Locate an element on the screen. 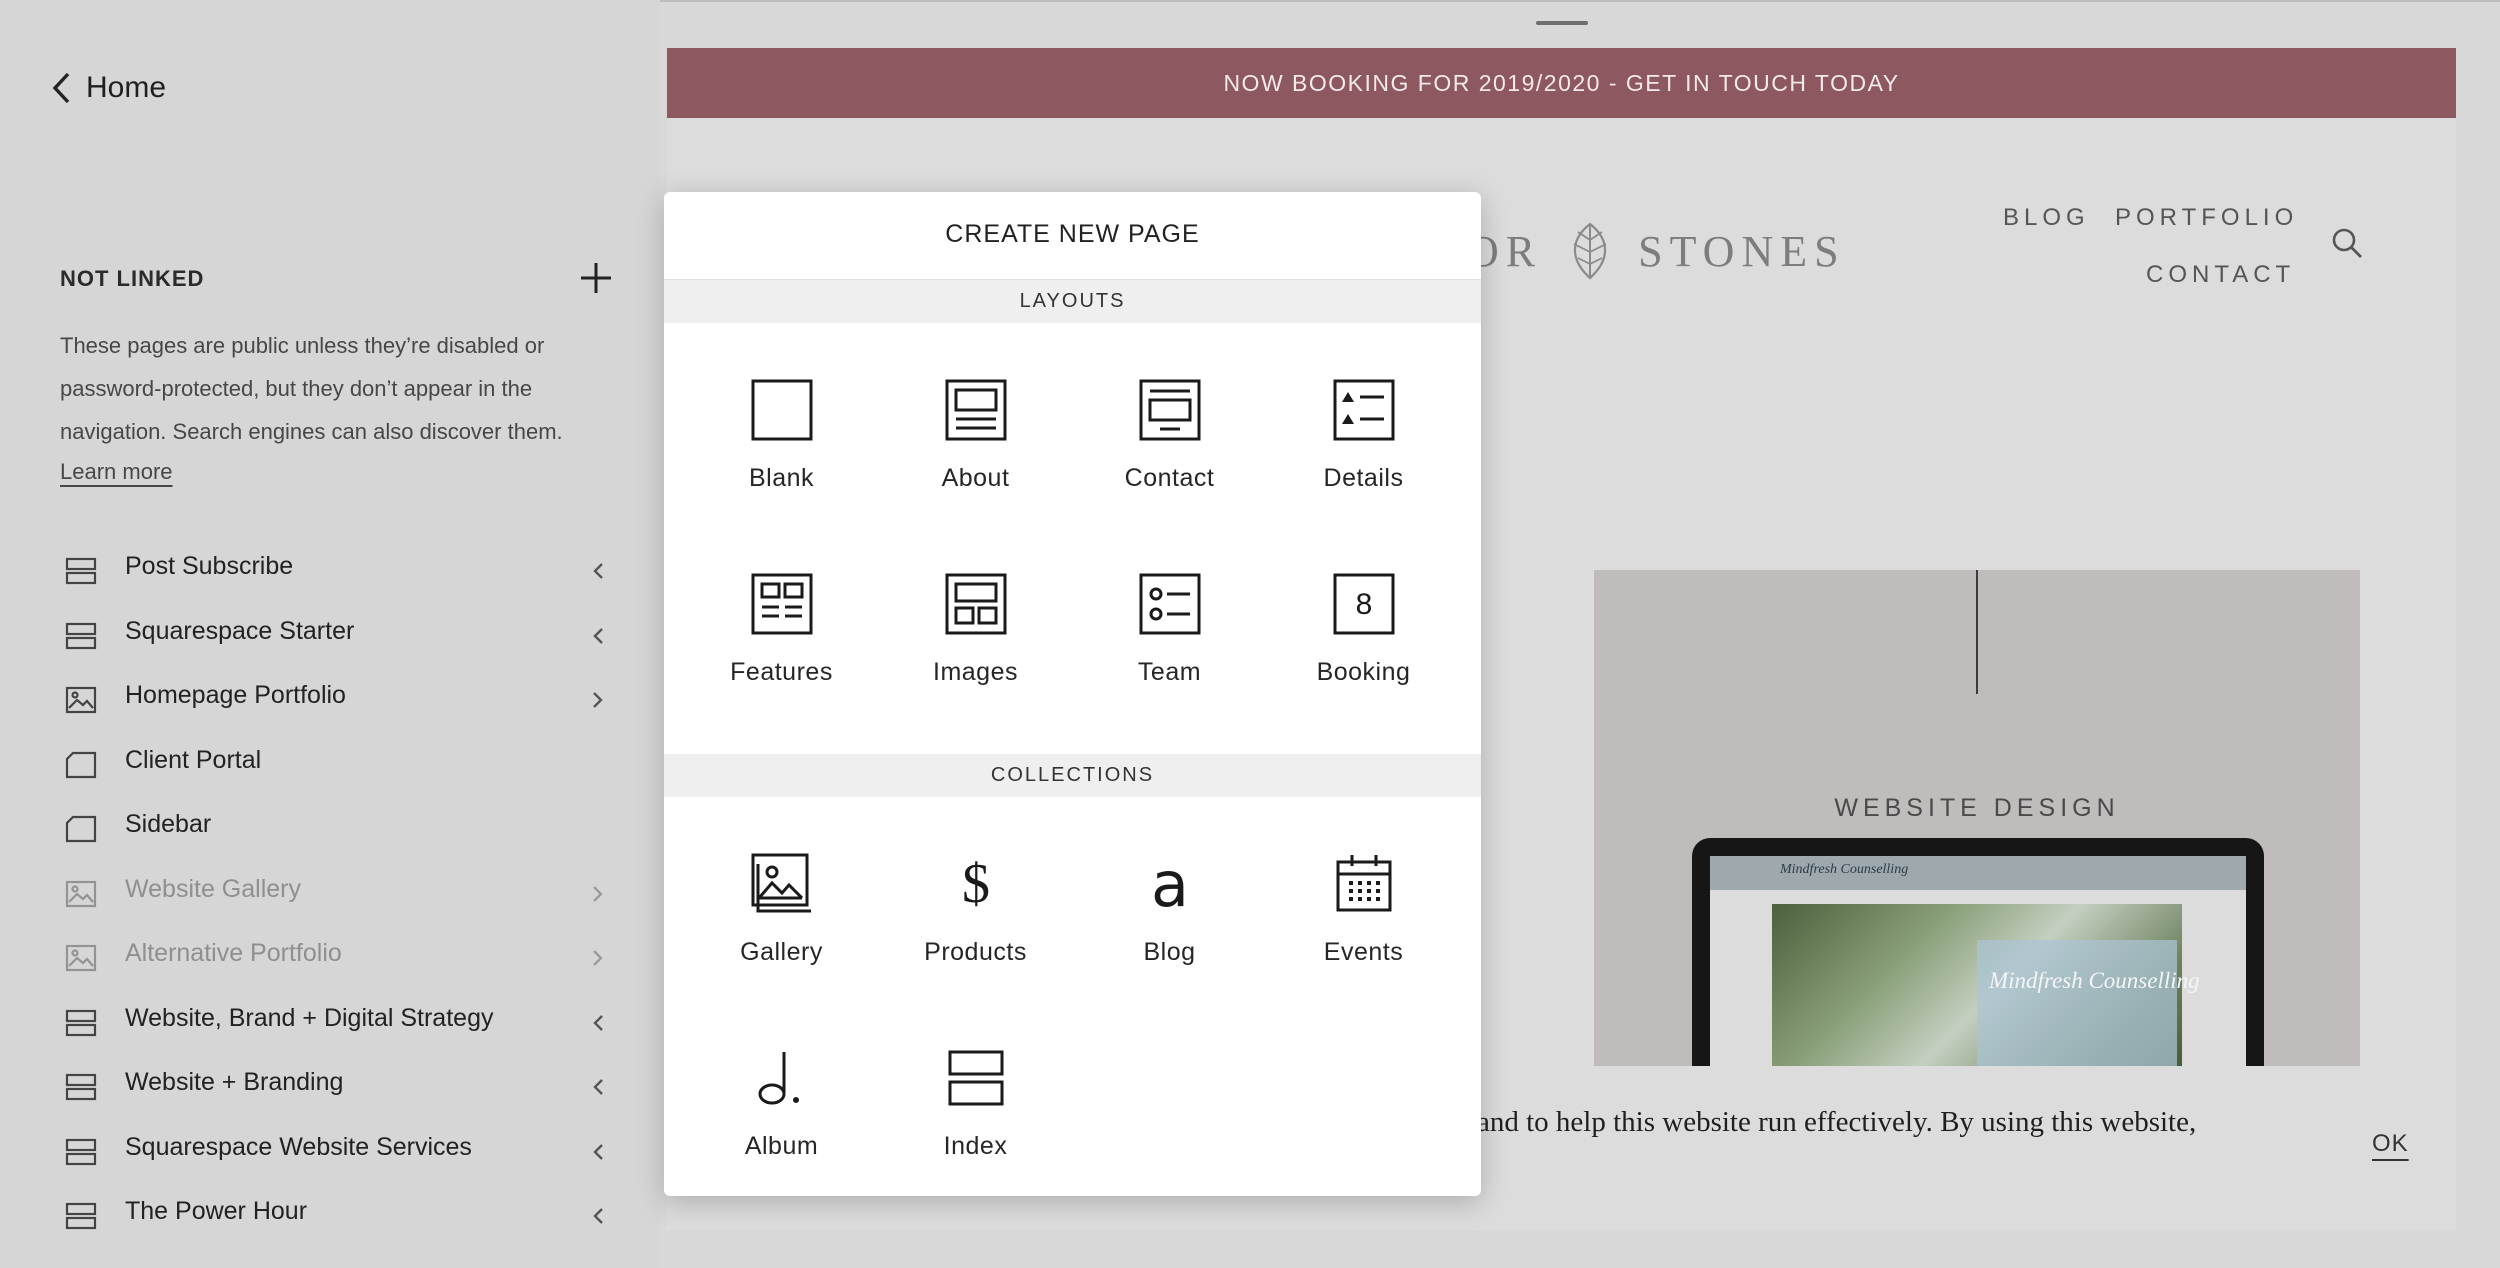 The width and height of the screenshot is (2500, 1268). sidebar-page-item: Homepage Portfolio is located at coordinates (330, 699).